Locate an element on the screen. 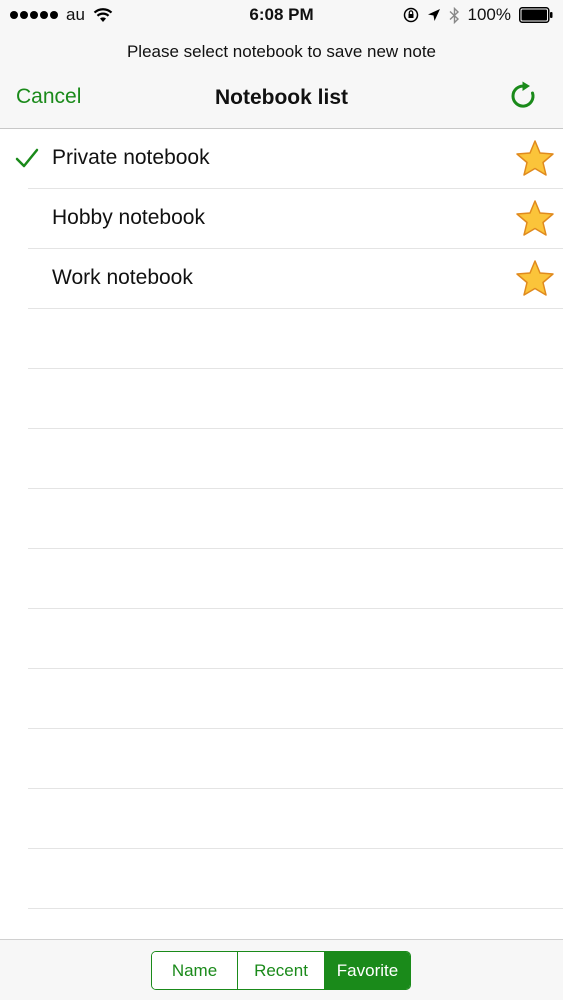  sort-segmented-control: Name Recent Favorite is located at coordinates (281, 970).